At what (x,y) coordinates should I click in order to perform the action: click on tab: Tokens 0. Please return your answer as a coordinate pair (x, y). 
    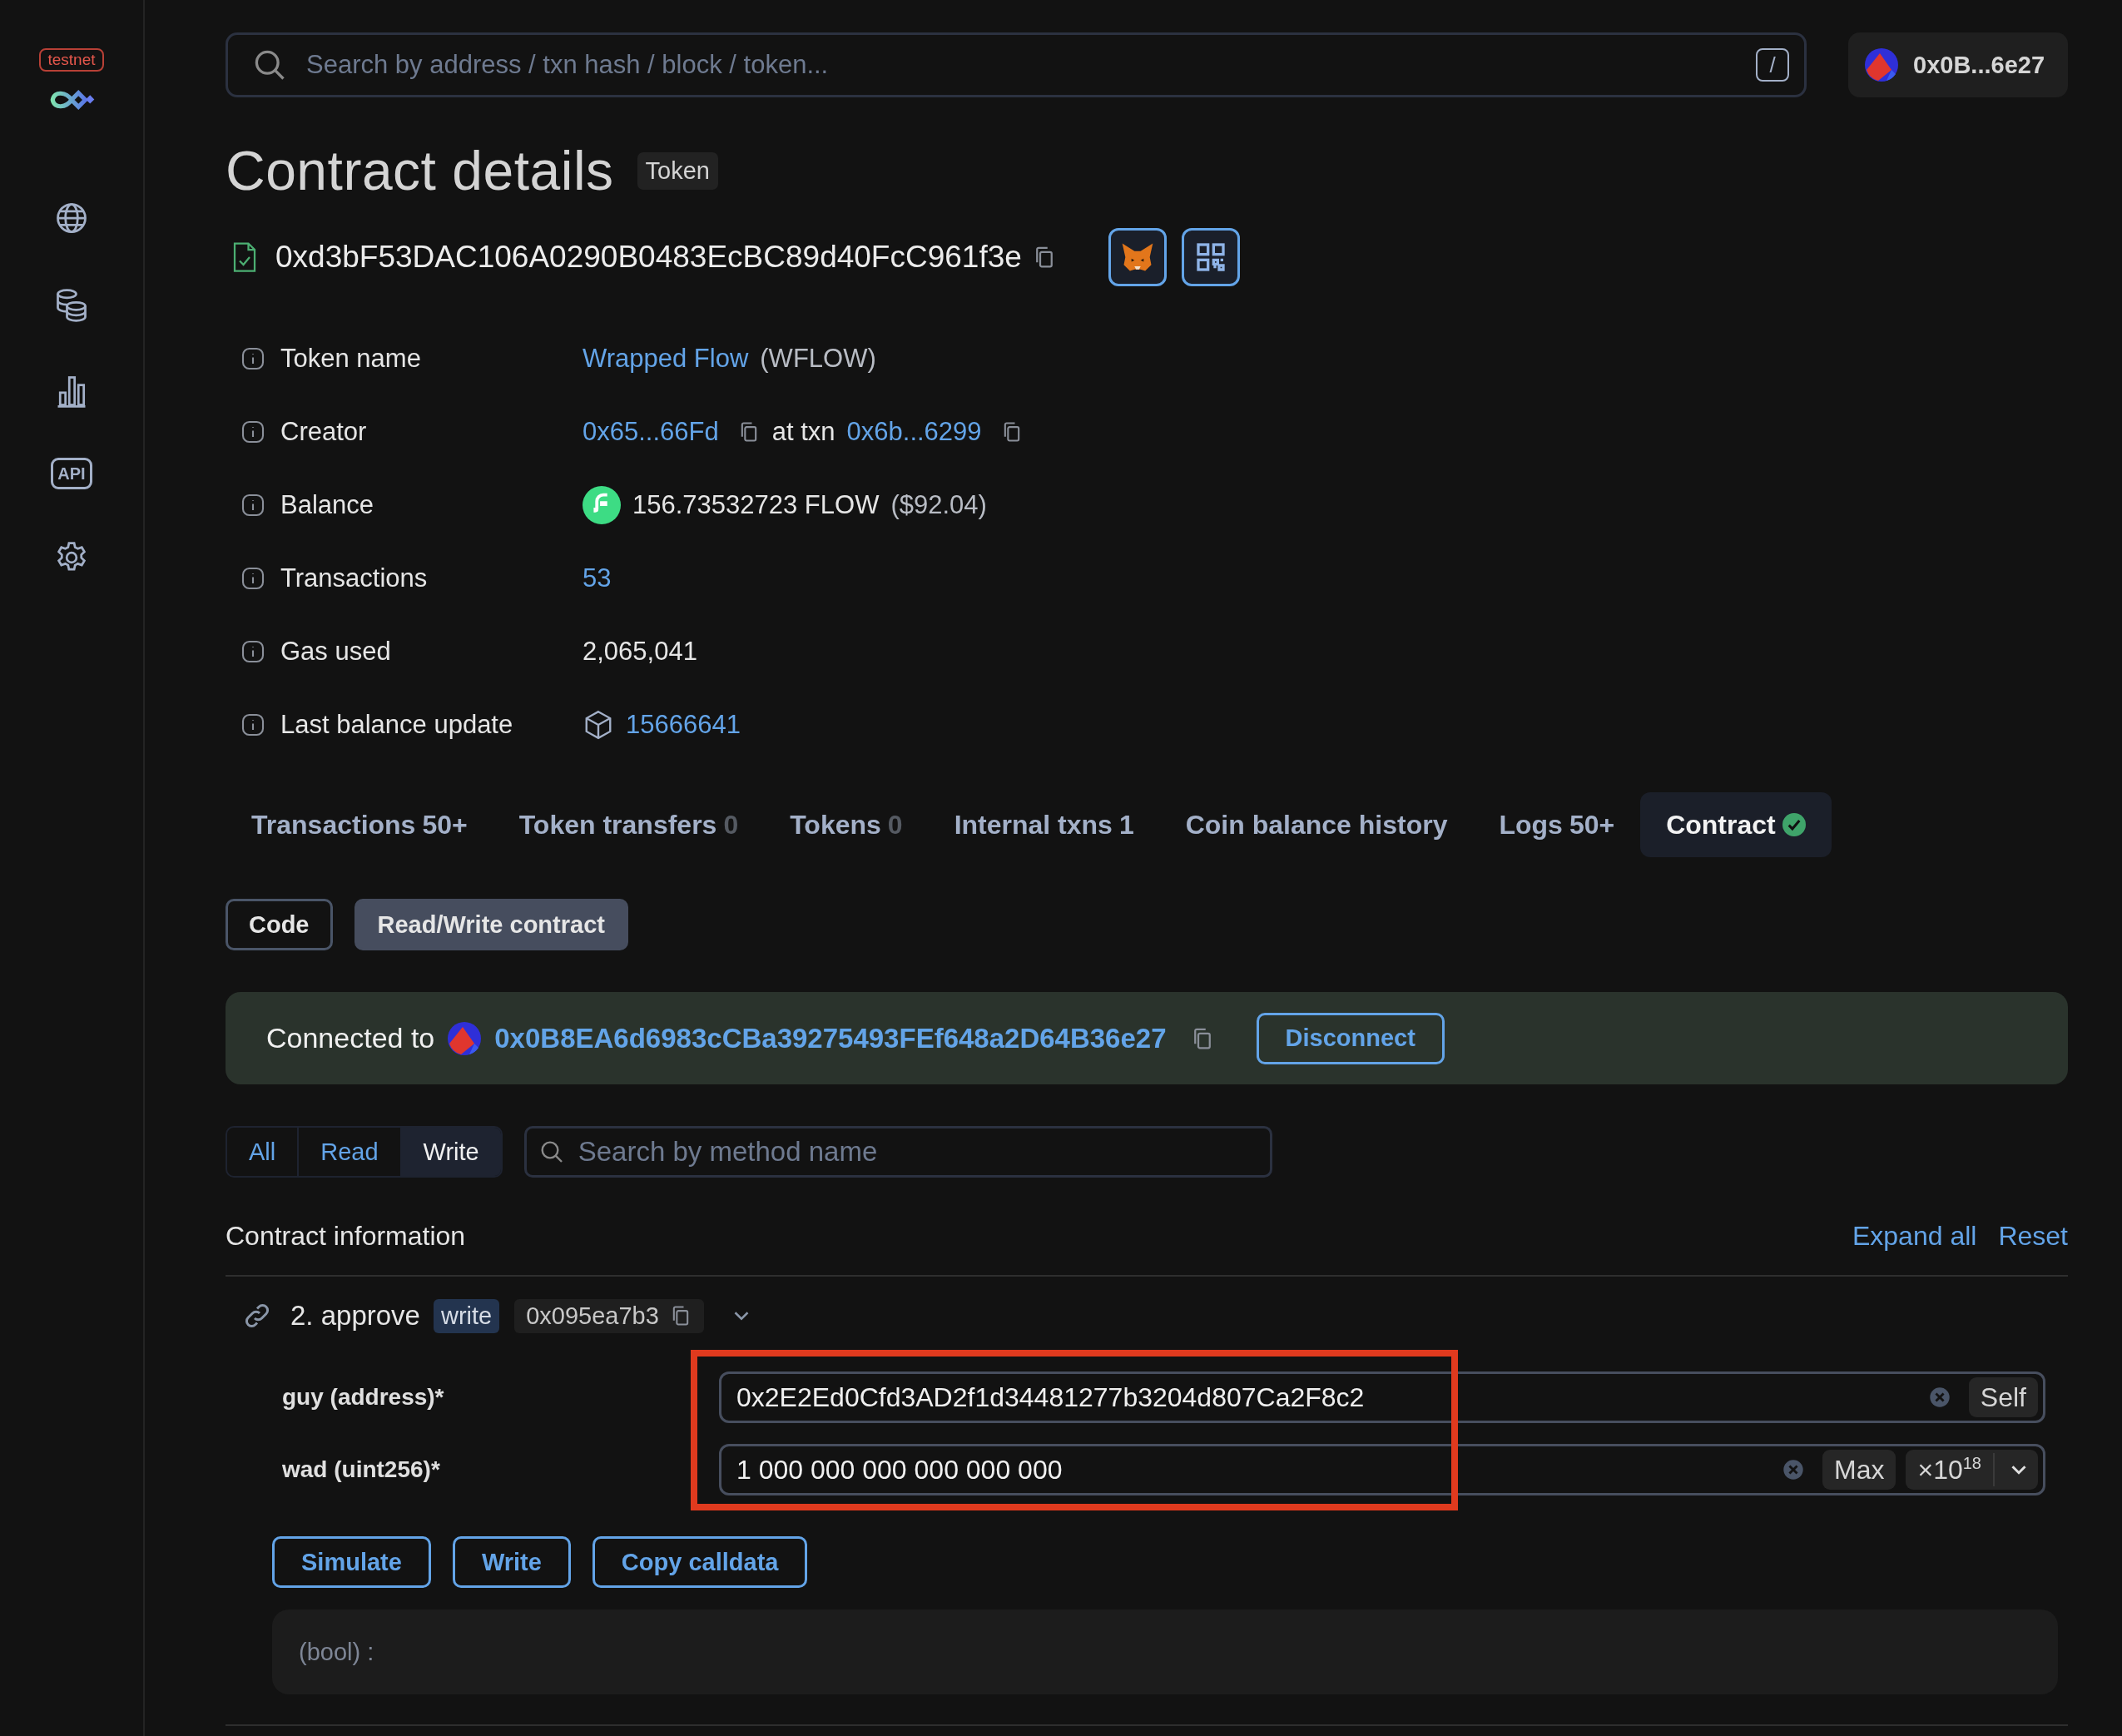
    Looking at the image, I should click on (846, 824).